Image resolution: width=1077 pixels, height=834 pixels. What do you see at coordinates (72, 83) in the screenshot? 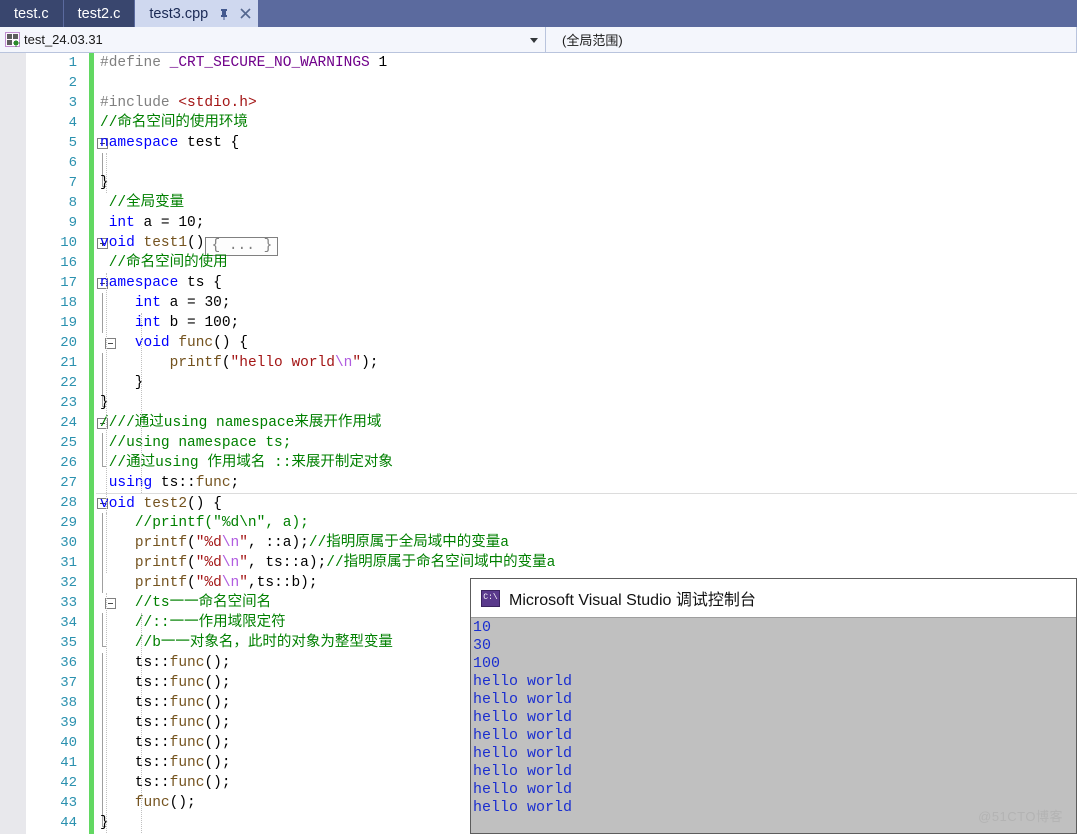
I see `line-number: 2` at bounding box center [72, 83].